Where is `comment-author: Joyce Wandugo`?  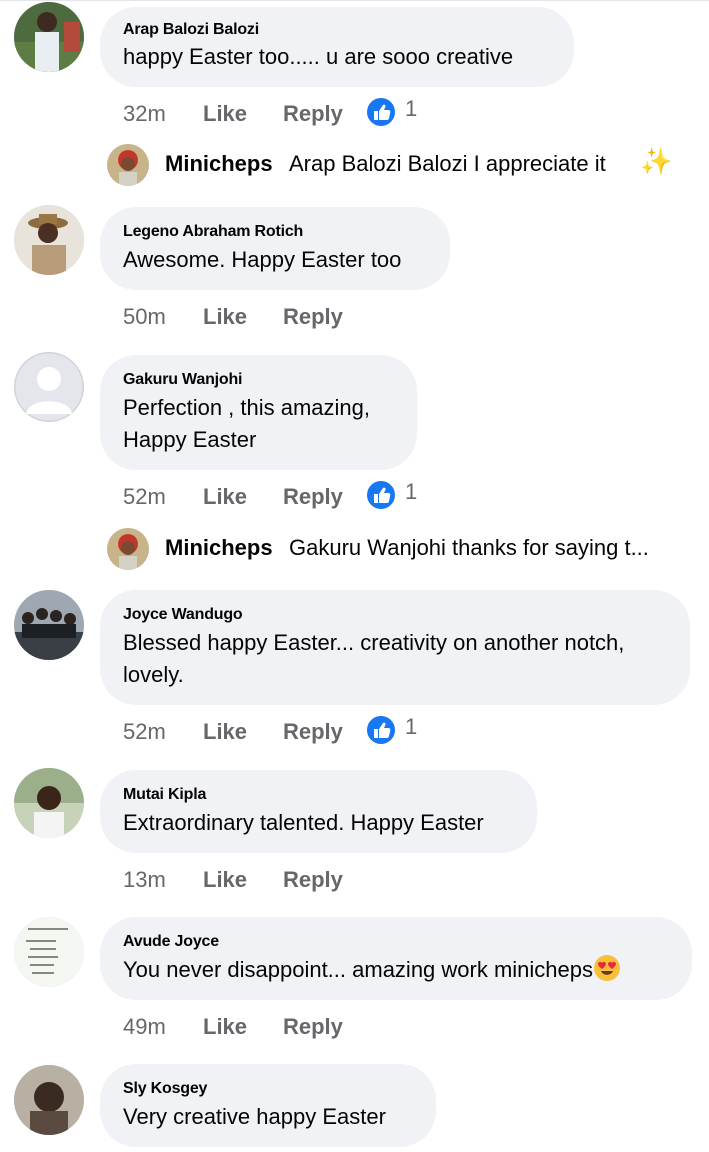 comment-author: Joyce Wandugo is located at coordinates (183, 615).